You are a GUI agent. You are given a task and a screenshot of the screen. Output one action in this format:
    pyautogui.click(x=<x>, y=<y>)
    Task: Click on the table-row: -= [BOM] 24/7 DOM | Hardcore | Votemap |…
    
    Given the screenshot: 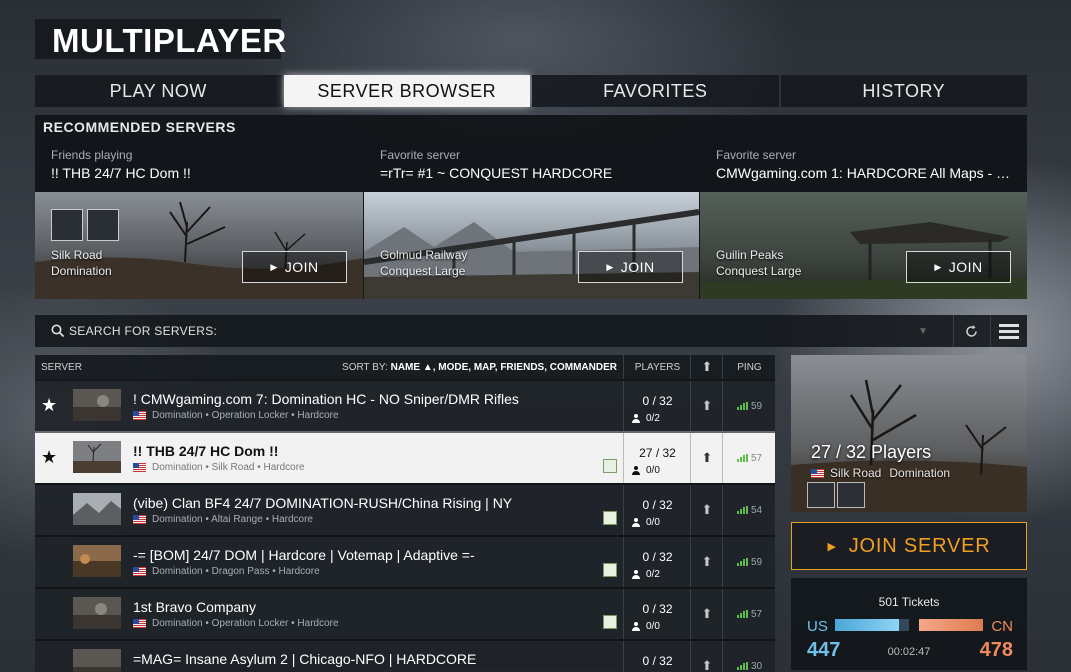 What is the action you would take?
    pyautogui.click(x=405, y=561)
    